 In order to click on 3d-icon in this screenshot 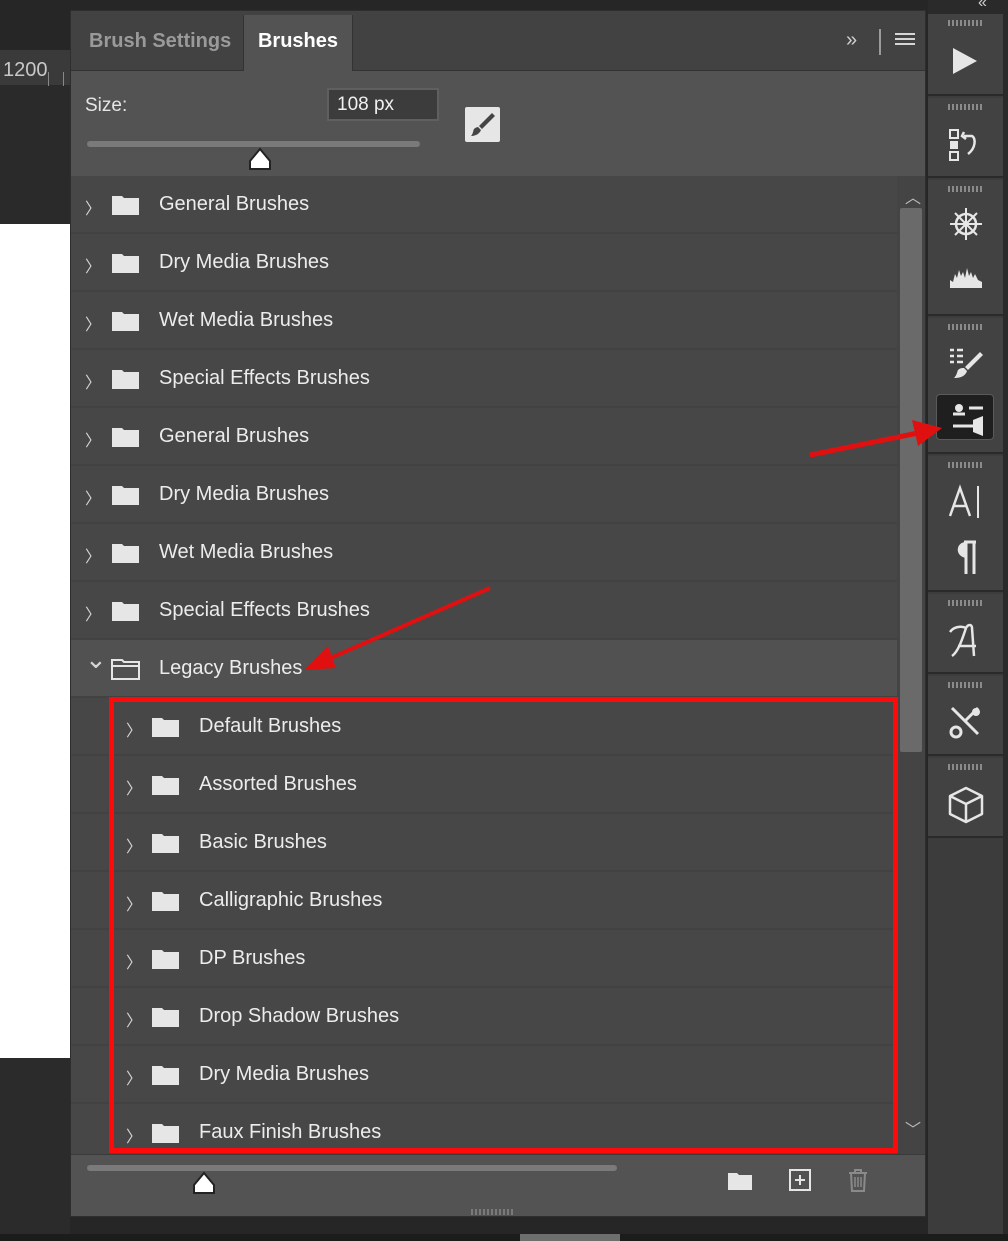, I will do `click(965, 803)`.